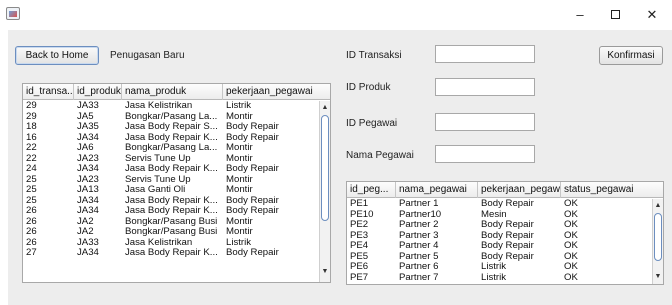  What do you see at coordinates (359, 277) in the screenshot?
I see `table-cell: PE7` at bounding box center [359, 277].